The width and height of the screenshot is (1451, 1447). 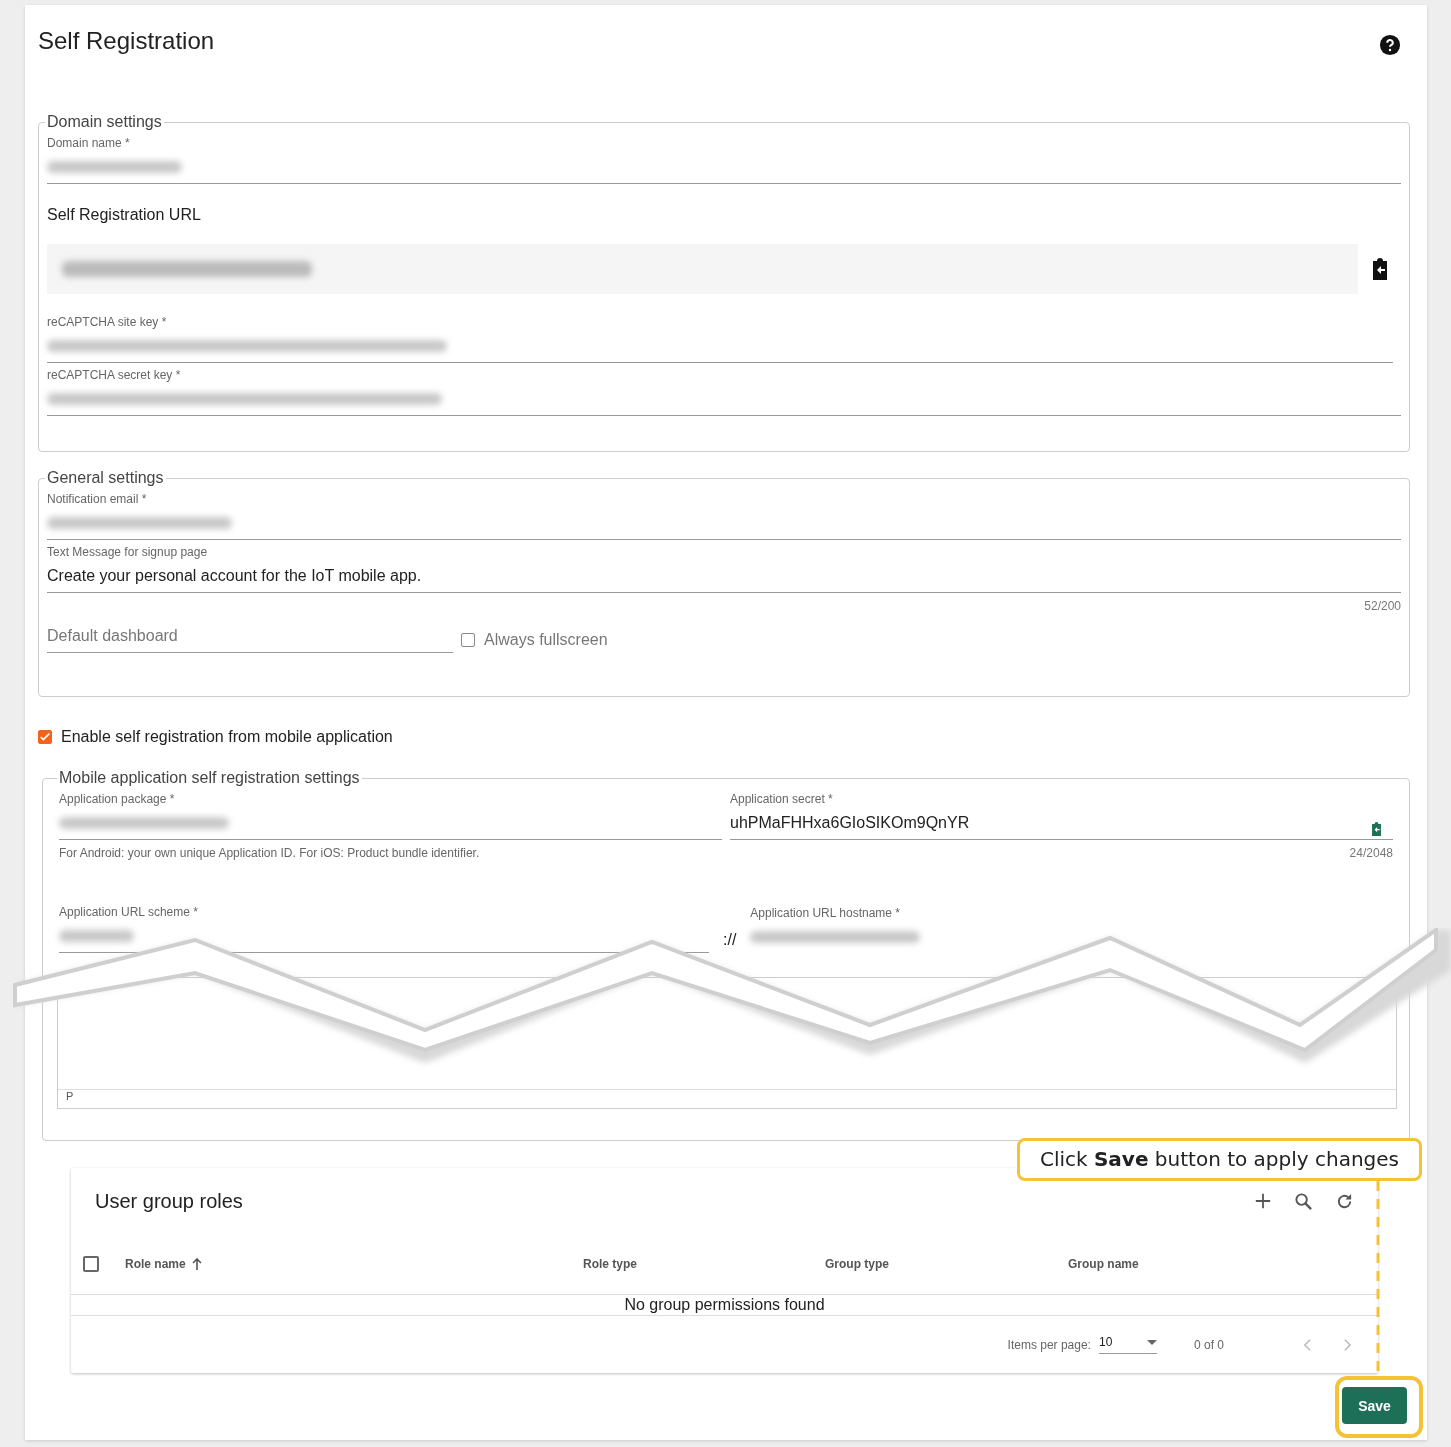 I want to click on column-header: Group name, so click(x=1103, y=1264).